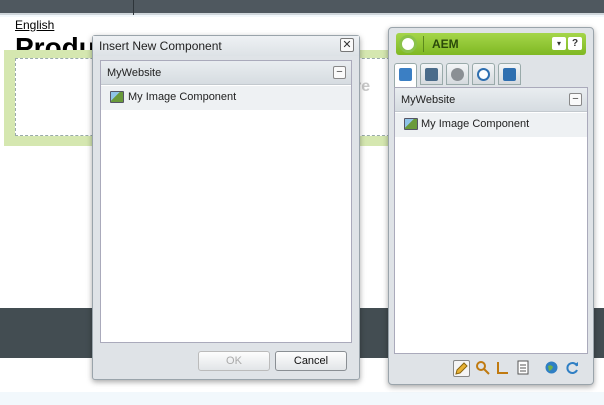 The height and width of the screenshot is (405, 604). I want to click on sidekick-tabs, so click(492, 75).